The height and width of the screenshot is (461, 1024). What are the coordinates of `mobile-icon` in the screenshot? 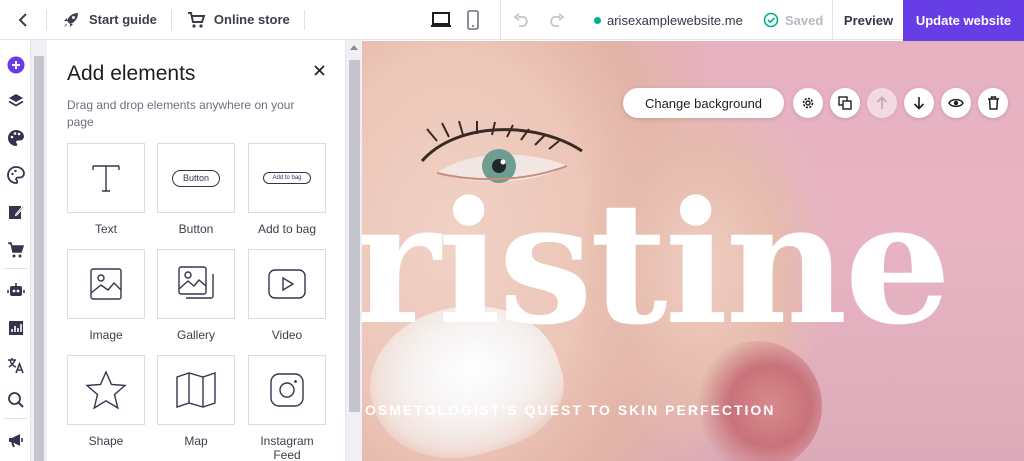 It's located at (473, 20).